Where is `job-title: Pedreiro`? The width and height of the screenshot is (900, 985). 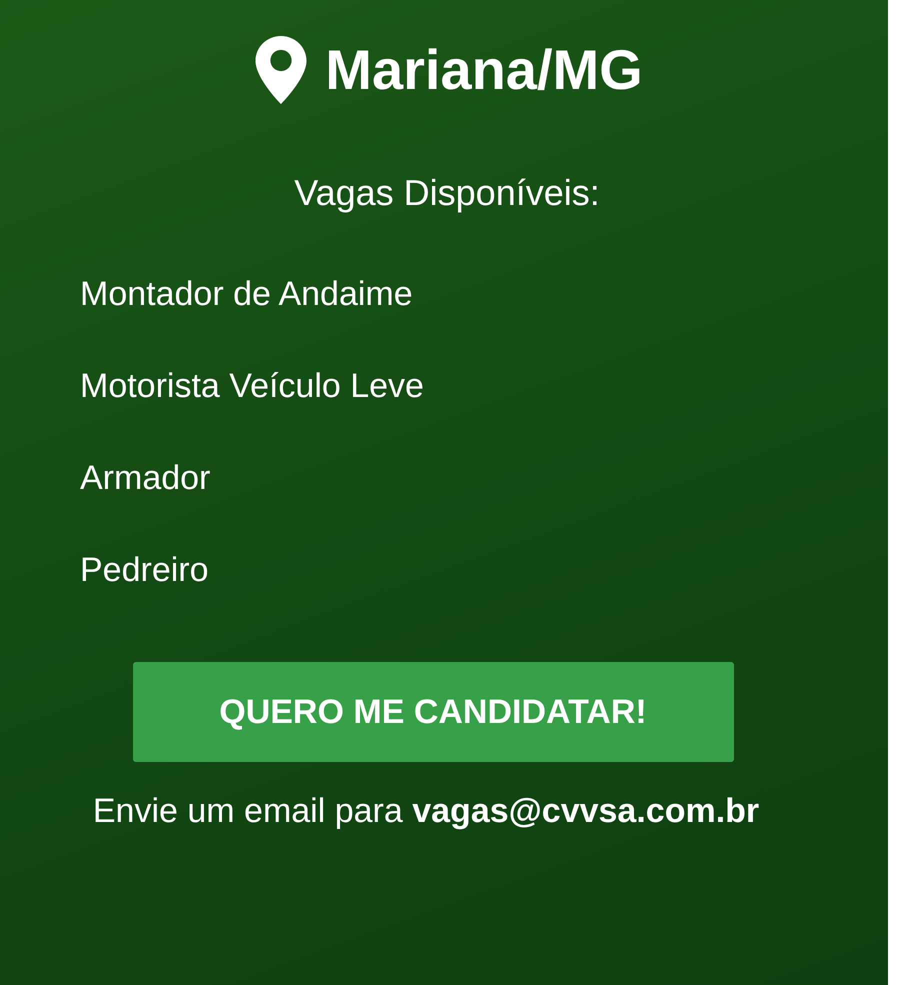 job-title: Pedreiro is located at coordinates (145, 570).